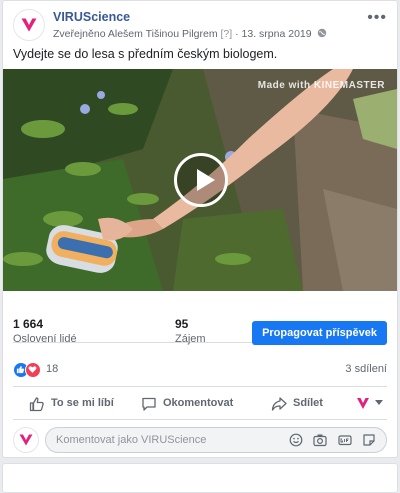 The height and width of the screenshot is (493, 400). I want to click on chevron-down-icon, so click(379, 402).